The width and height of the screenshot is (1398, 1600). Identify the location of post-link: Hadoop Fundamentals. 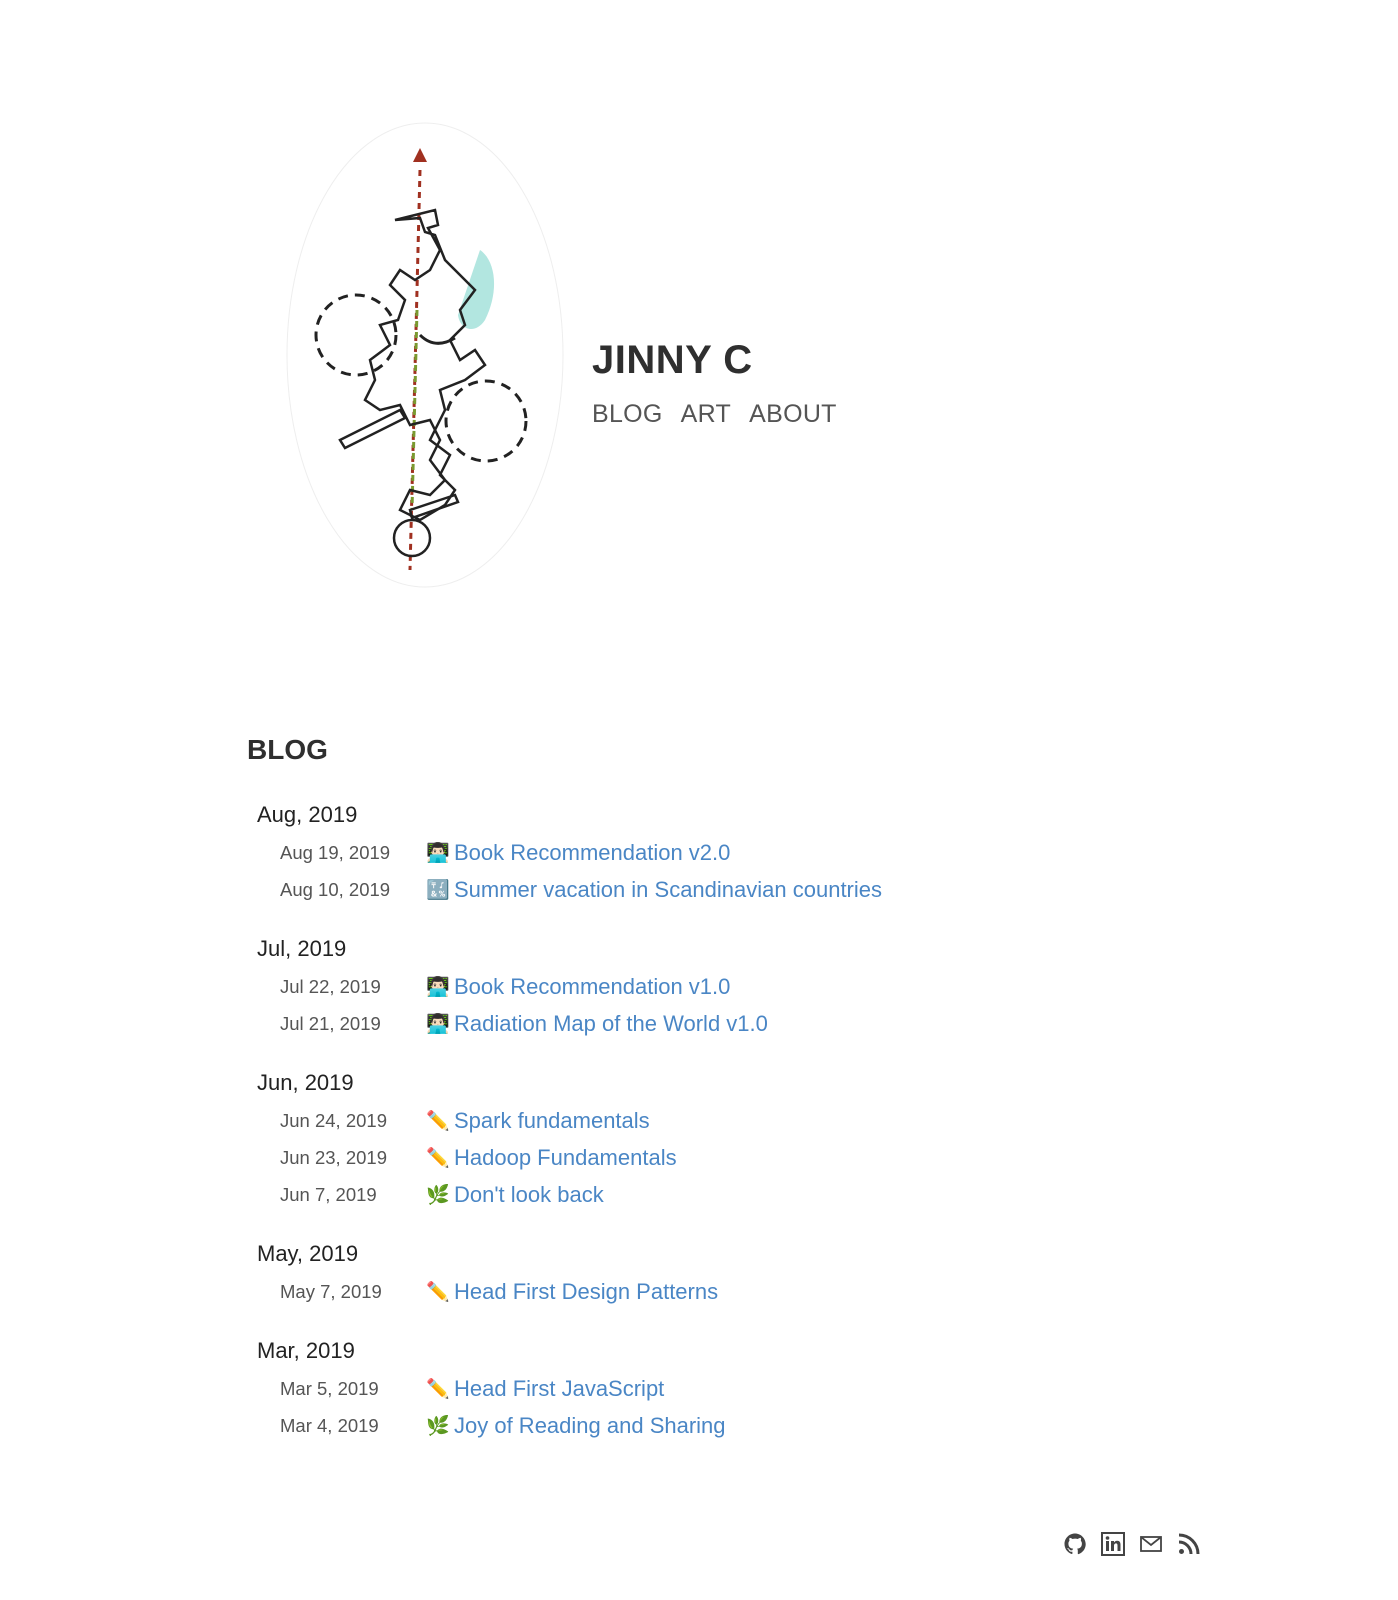
(565, 1158).